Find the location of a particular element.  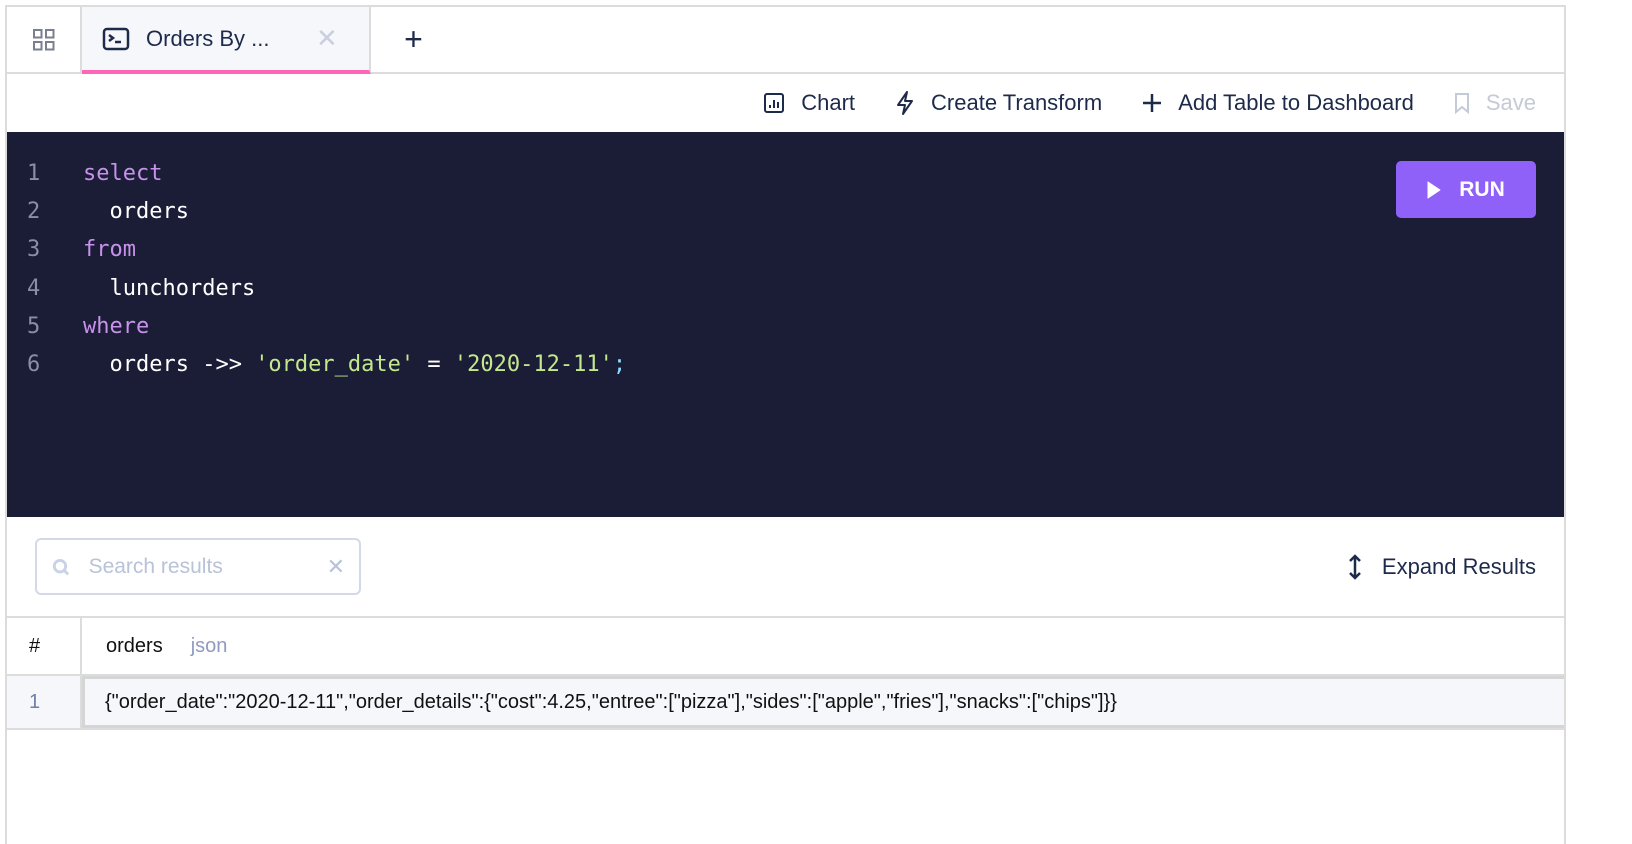

chart-label: Chart is located at coordinates (828, 102).